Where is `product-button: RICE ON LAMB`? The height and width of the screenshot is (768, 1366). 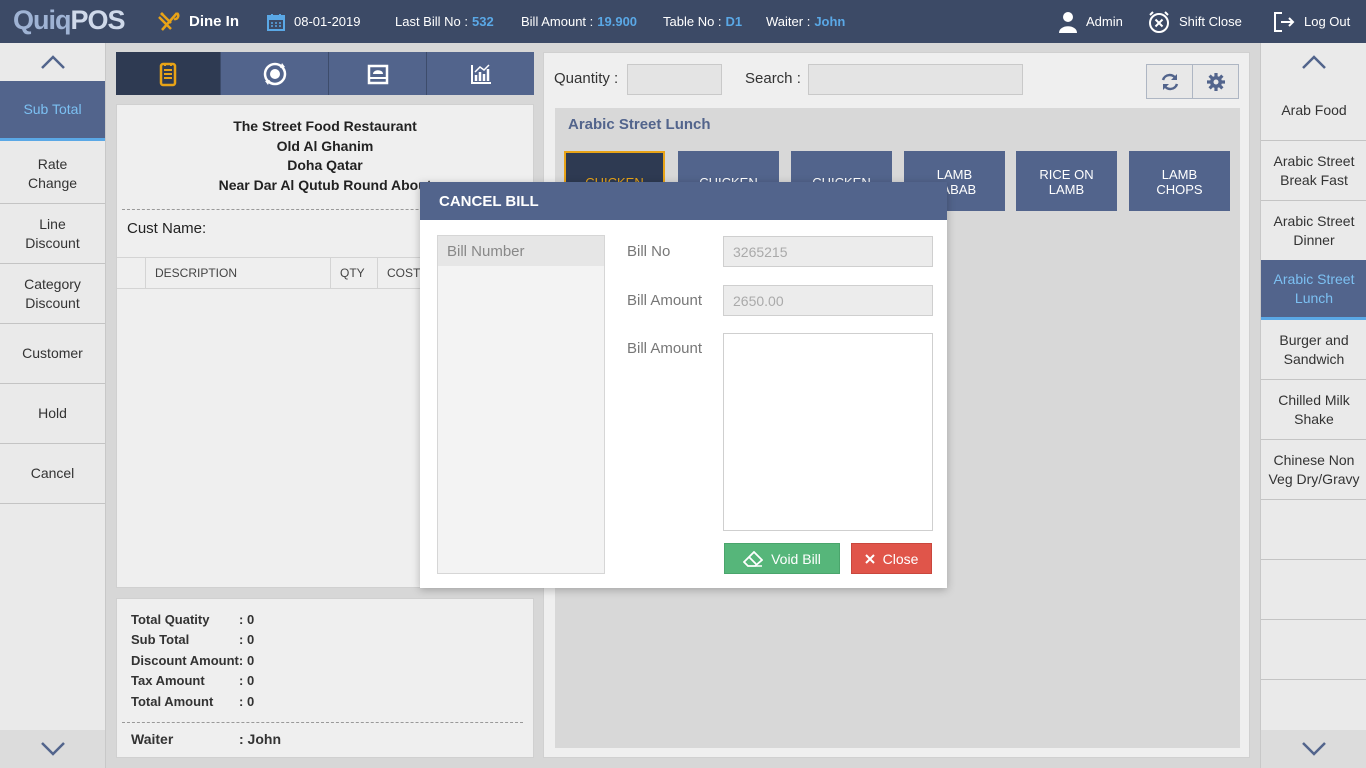 product-button: RICE ON LAMB is located at coordinates (1066, 181).